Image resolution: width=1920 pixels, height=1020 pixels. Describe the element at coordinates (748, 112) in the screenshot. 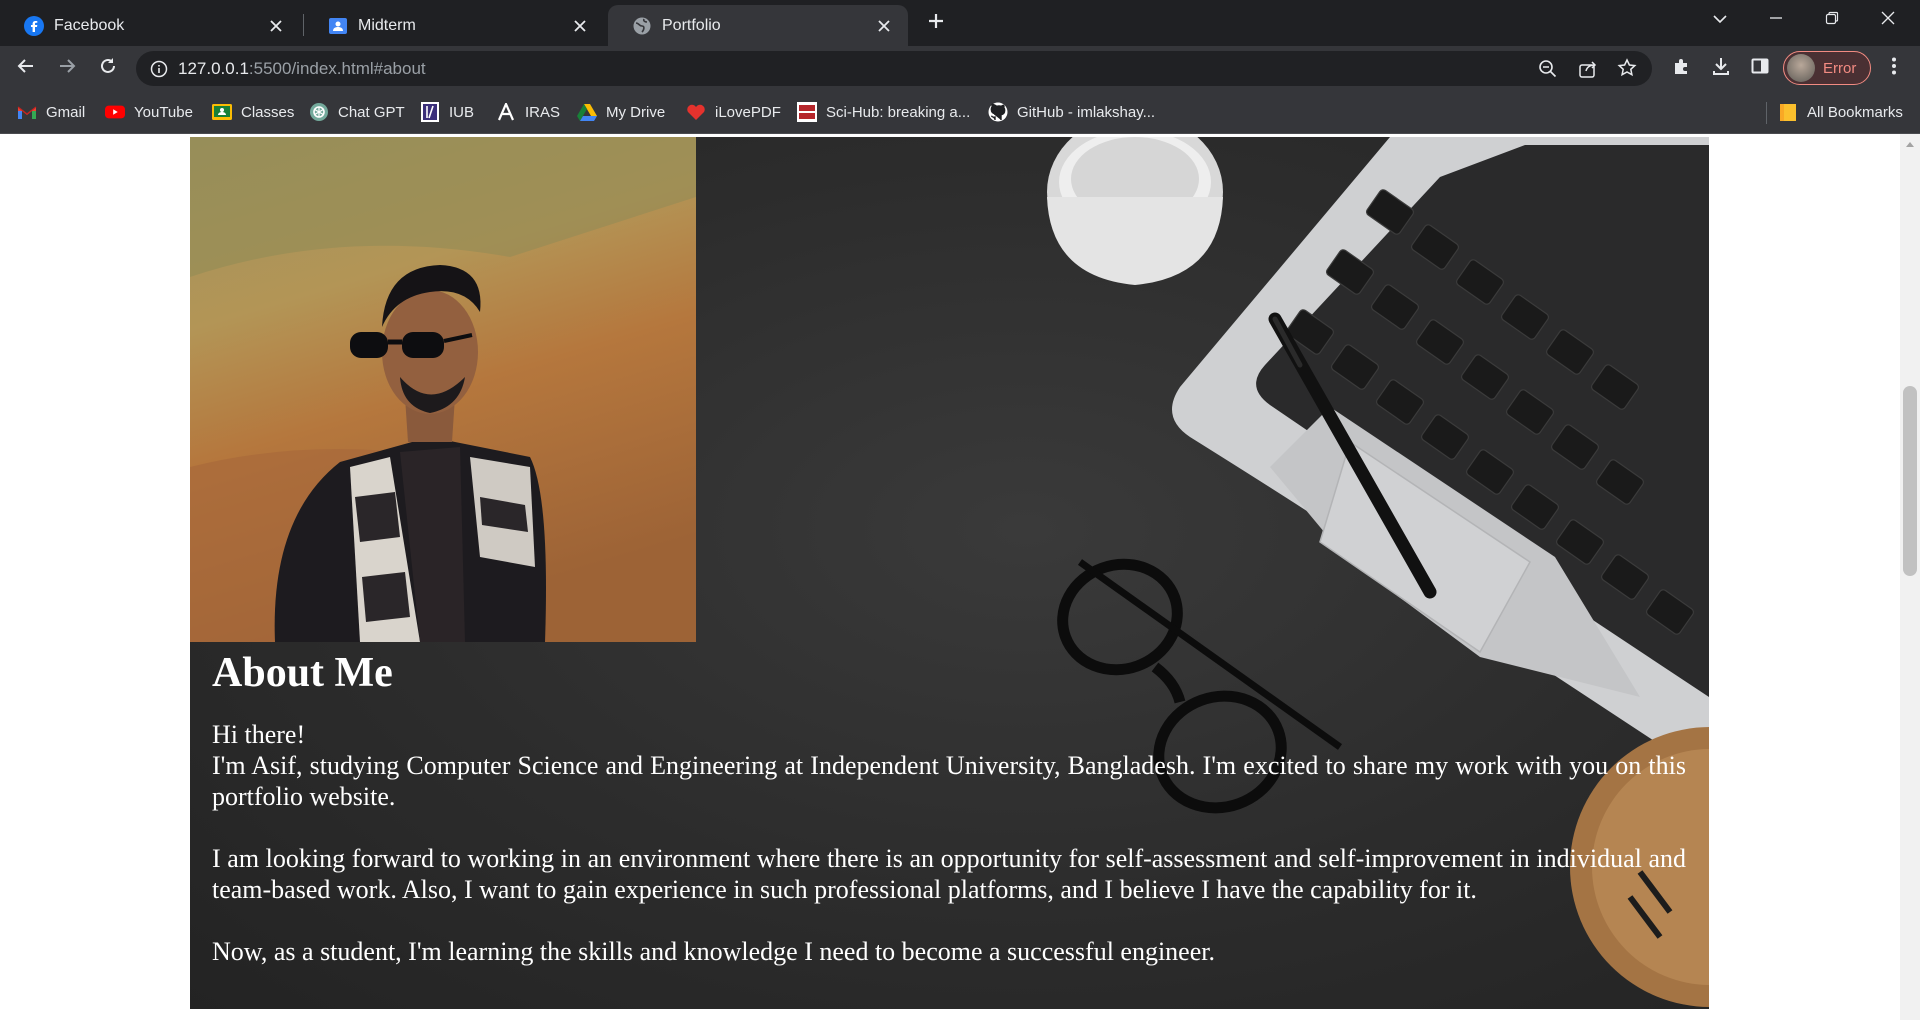

I see `bookmark-label: iLovePDF` at that location.